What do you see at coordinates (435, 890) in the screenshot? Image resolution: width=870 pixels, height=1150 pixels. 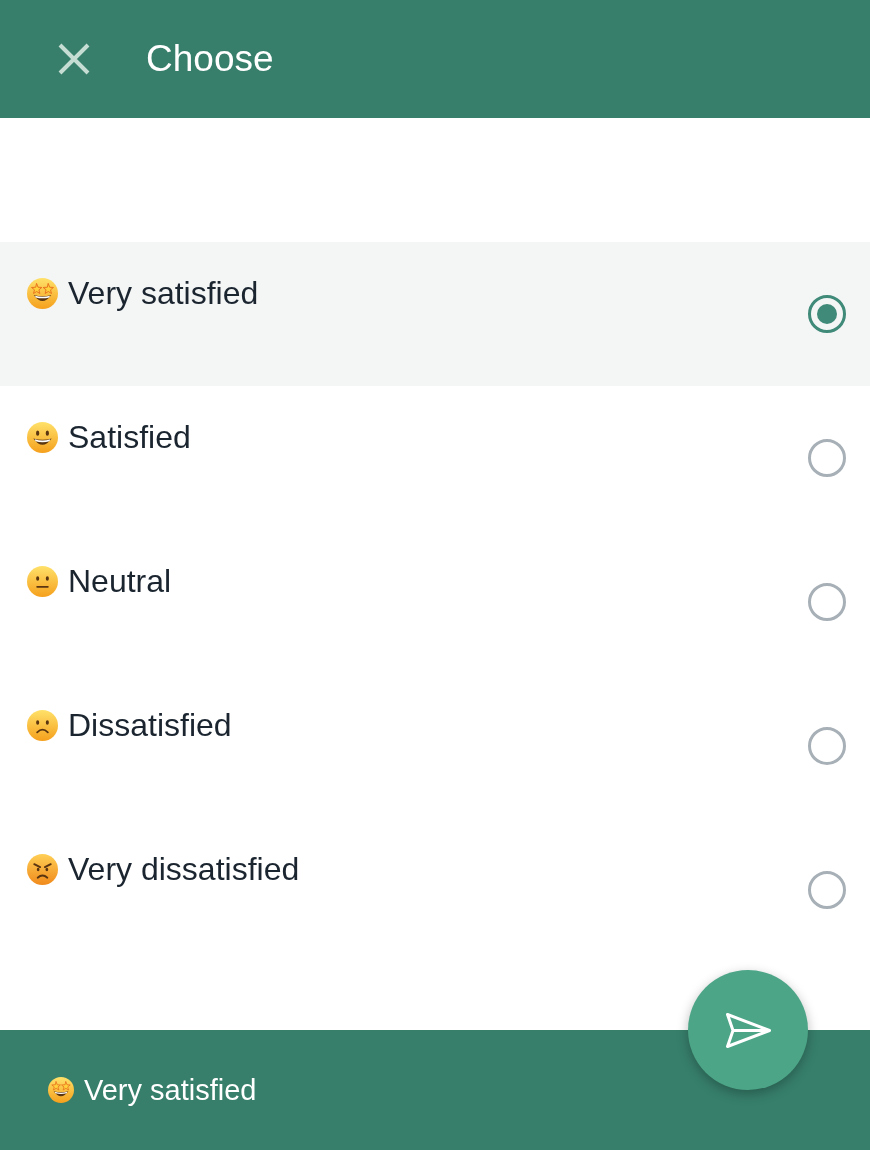 I see `option-row: Very dissatisfied` at bounding box center [435, 890].